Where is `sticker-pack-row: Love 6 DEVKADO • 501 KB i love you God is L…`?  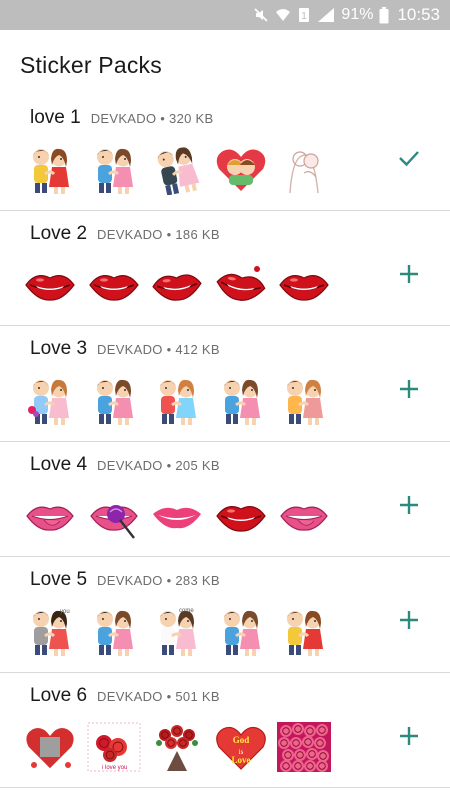
sticker-pack-row: Love 6 DEVKADO • 501 KB i love you God is L… is located at coordinates (225, 730).